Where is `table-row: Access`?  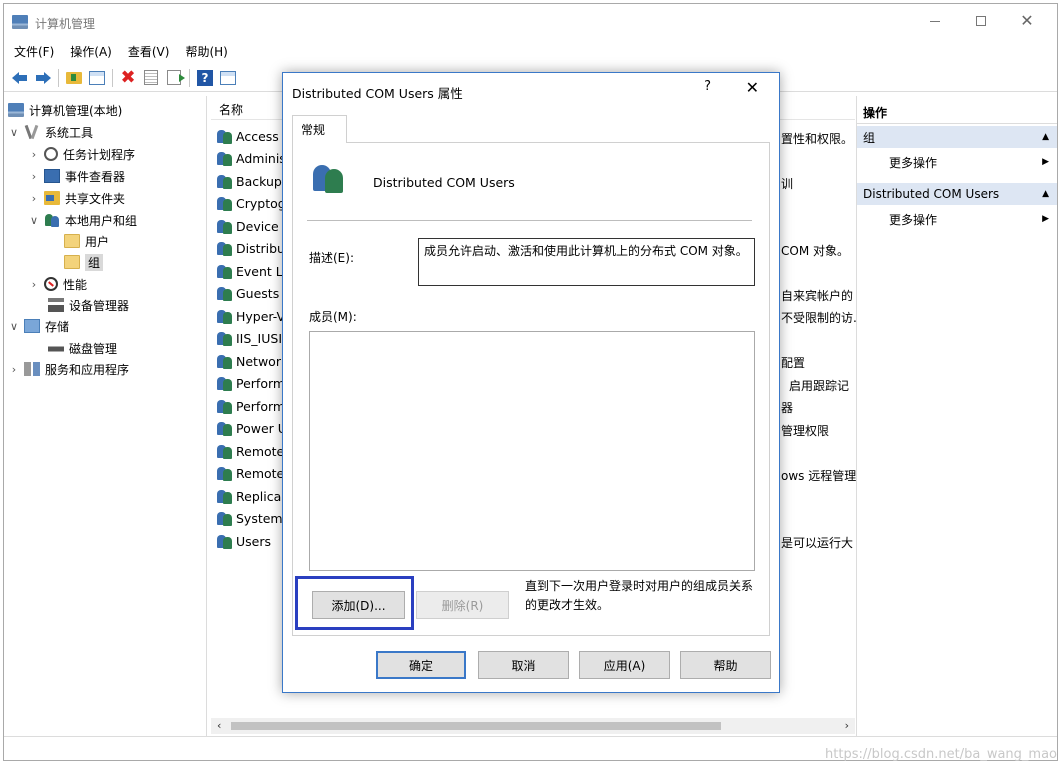
table-row: Access is located at coordinates (248, 136).